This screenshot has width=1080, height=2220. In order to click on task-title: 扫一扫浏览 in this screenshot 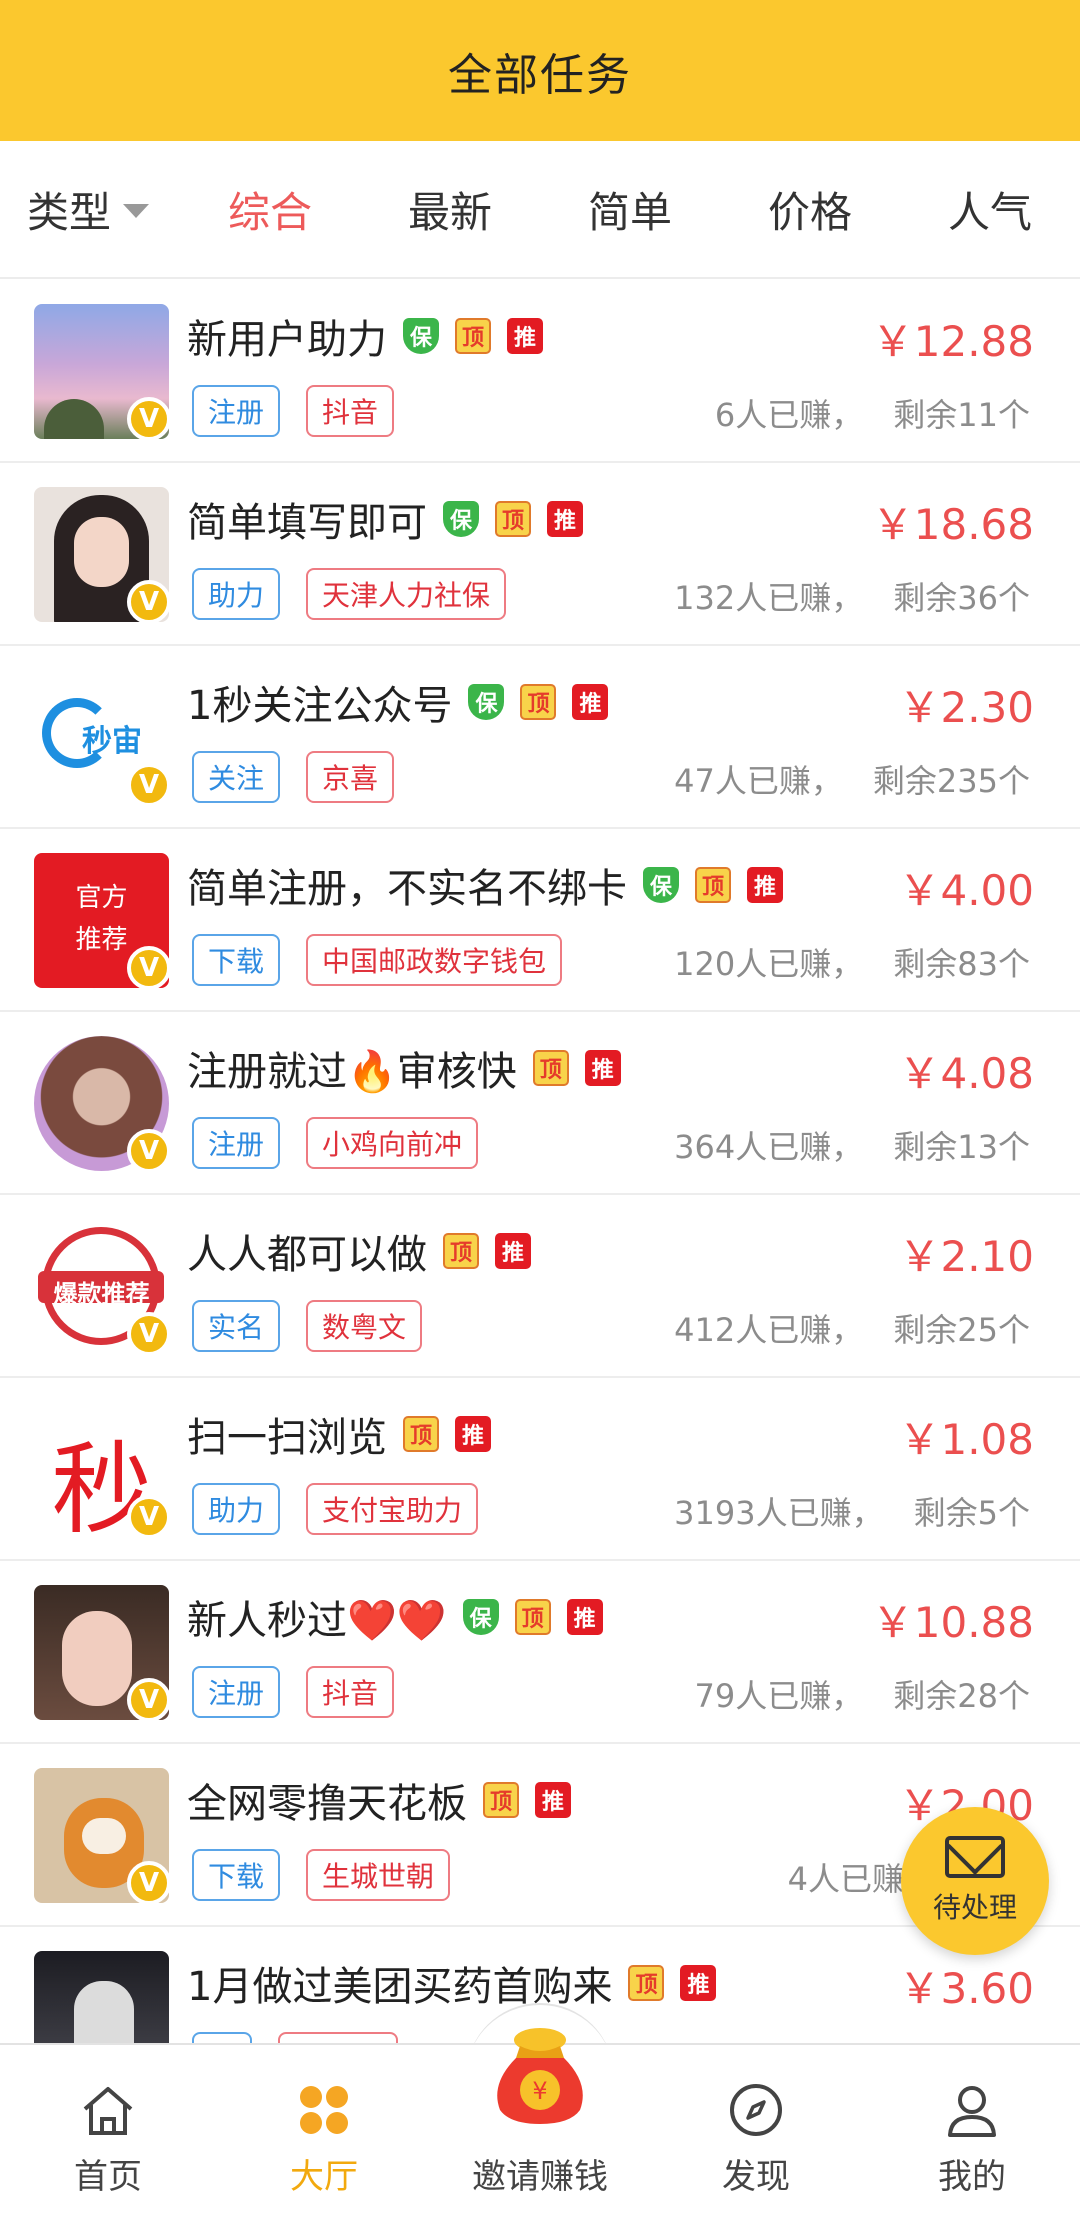, I will do `click(287, 1438)`.